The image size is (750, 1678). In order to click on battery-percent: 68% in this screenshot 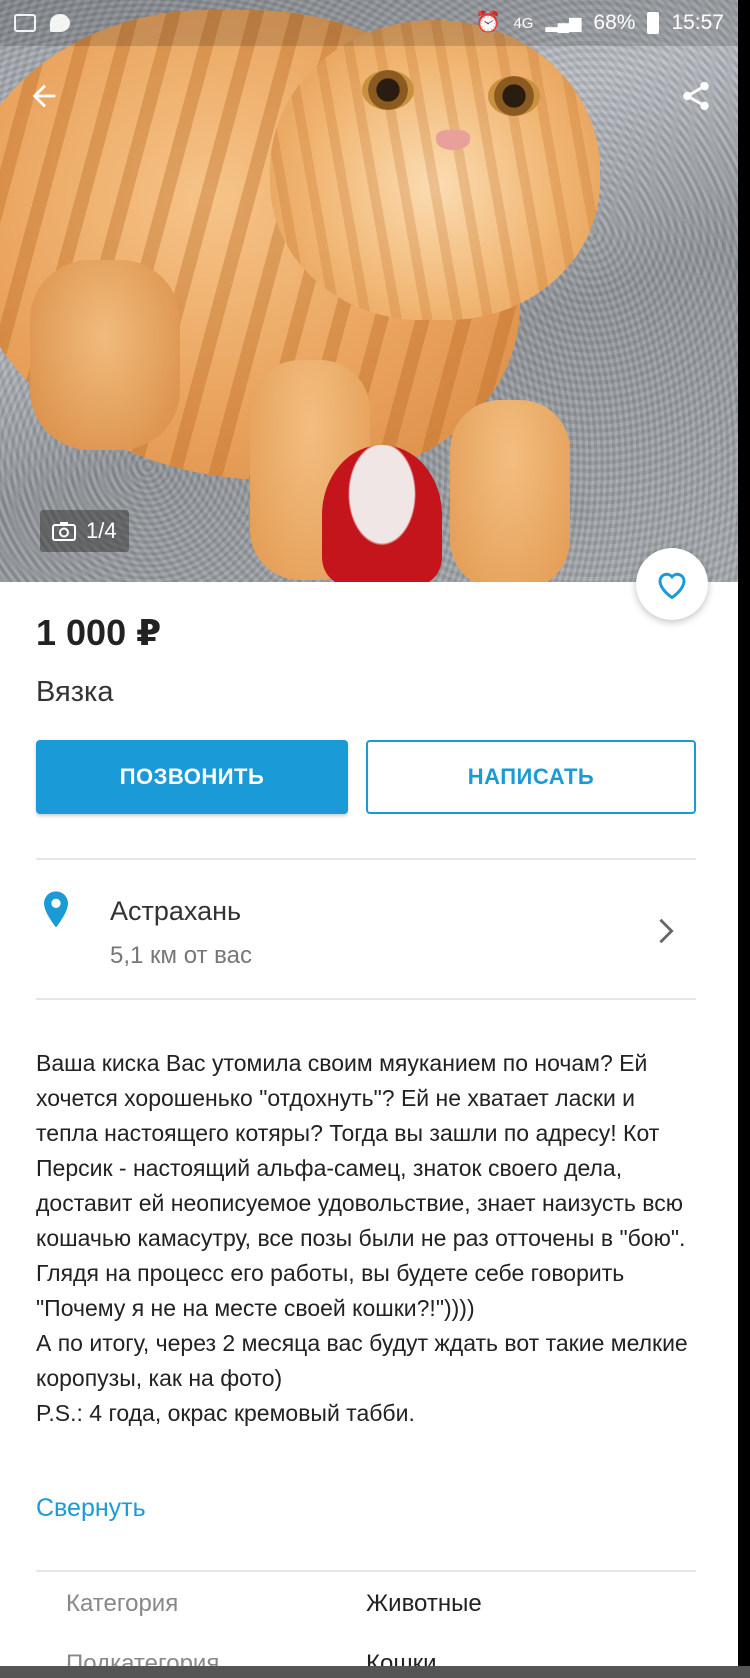, I will do `click(614, 22)`.